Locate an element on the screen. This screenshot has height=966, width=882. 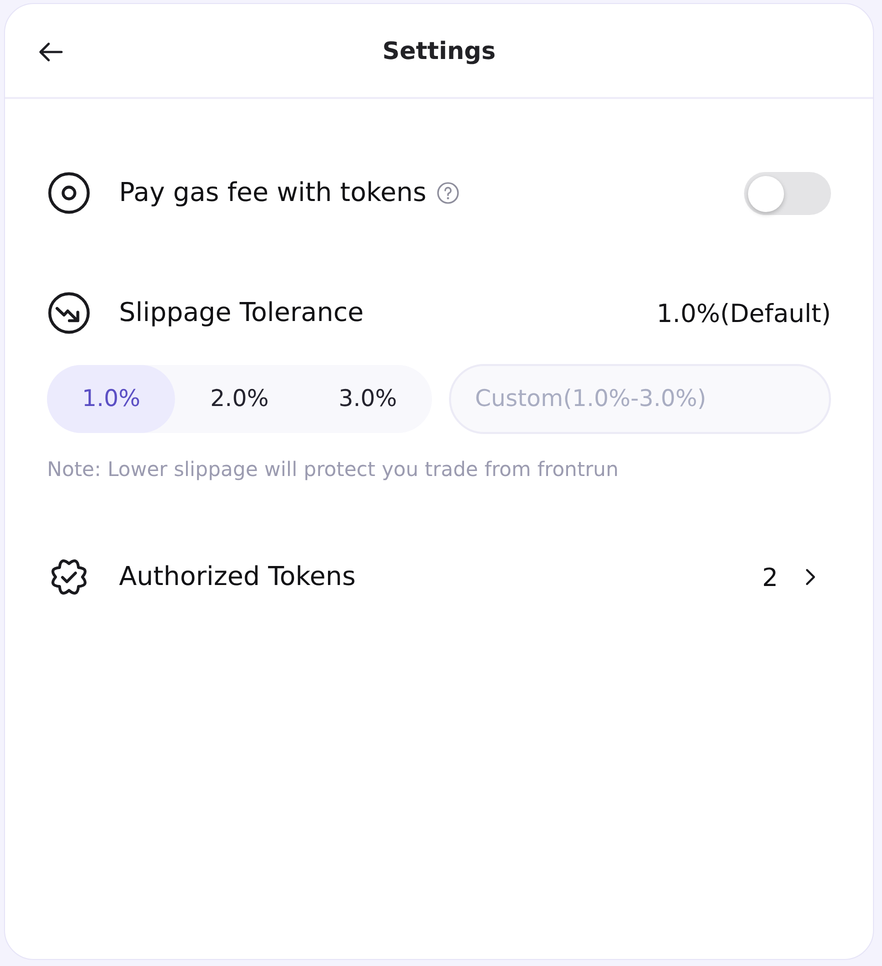
slippage-option: 1.0% is located at coordinates (111, 399).